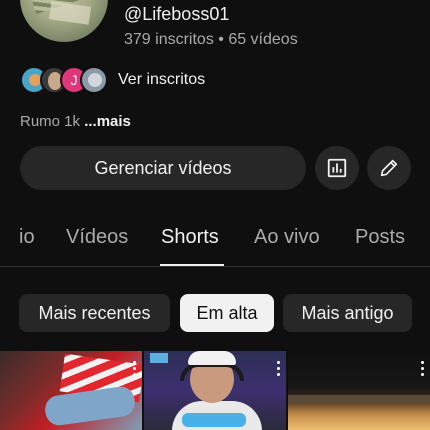 Image resolution: width=430 pixels, height=430 pixels. Describe the element at coordinates (27, 237) in the screenshot. I see `tab-inicio: io` at that location.